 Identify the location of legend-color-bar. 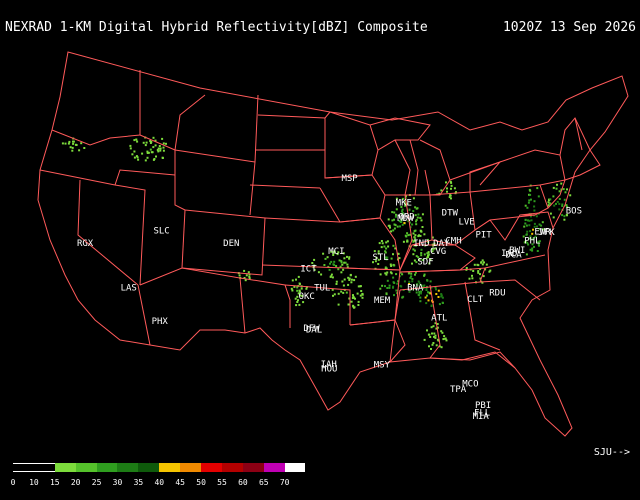
(159, 467).